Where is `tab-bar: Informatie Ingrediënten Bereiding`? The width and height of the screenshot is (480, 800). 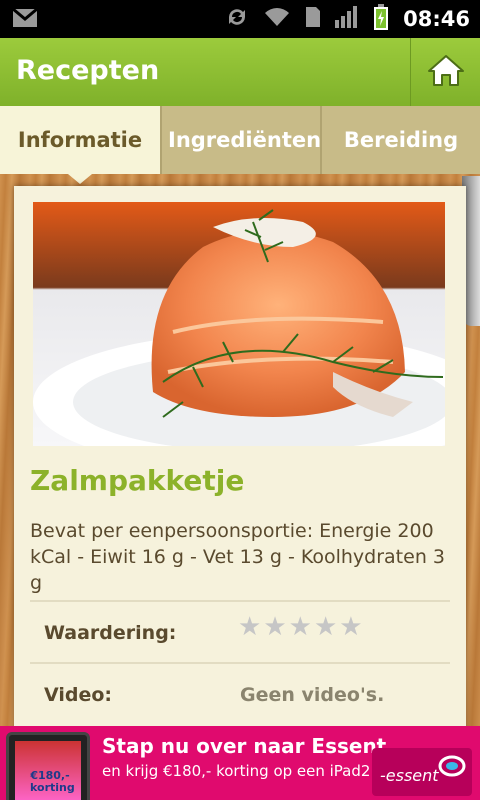
tab-bar: Informatie Ingrediënten Bereiding is located at coordinates (240, 140).